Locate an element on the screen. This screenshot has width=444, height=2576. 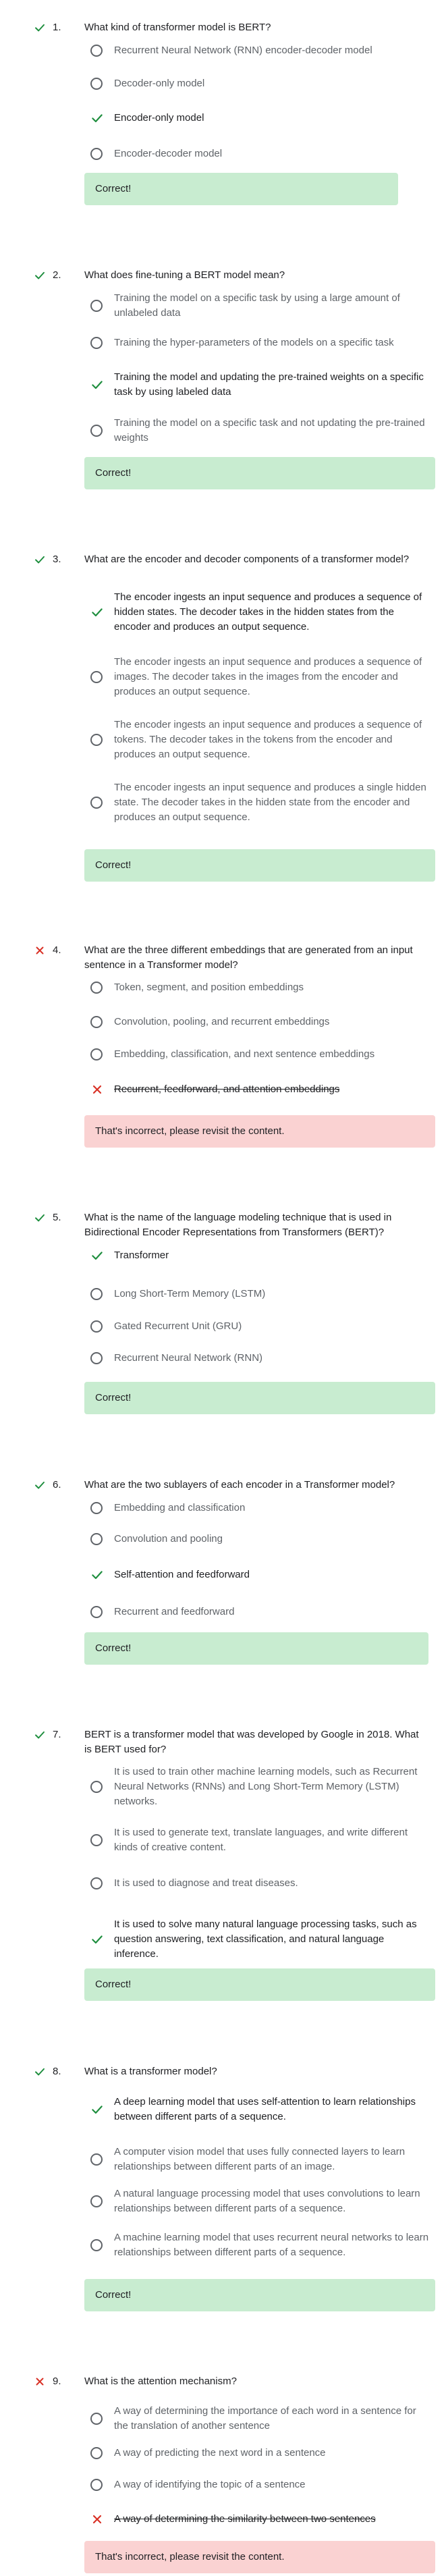
answer-option: Gated Recurrent Unit (GRU) is located at coordinates (259, 1326).